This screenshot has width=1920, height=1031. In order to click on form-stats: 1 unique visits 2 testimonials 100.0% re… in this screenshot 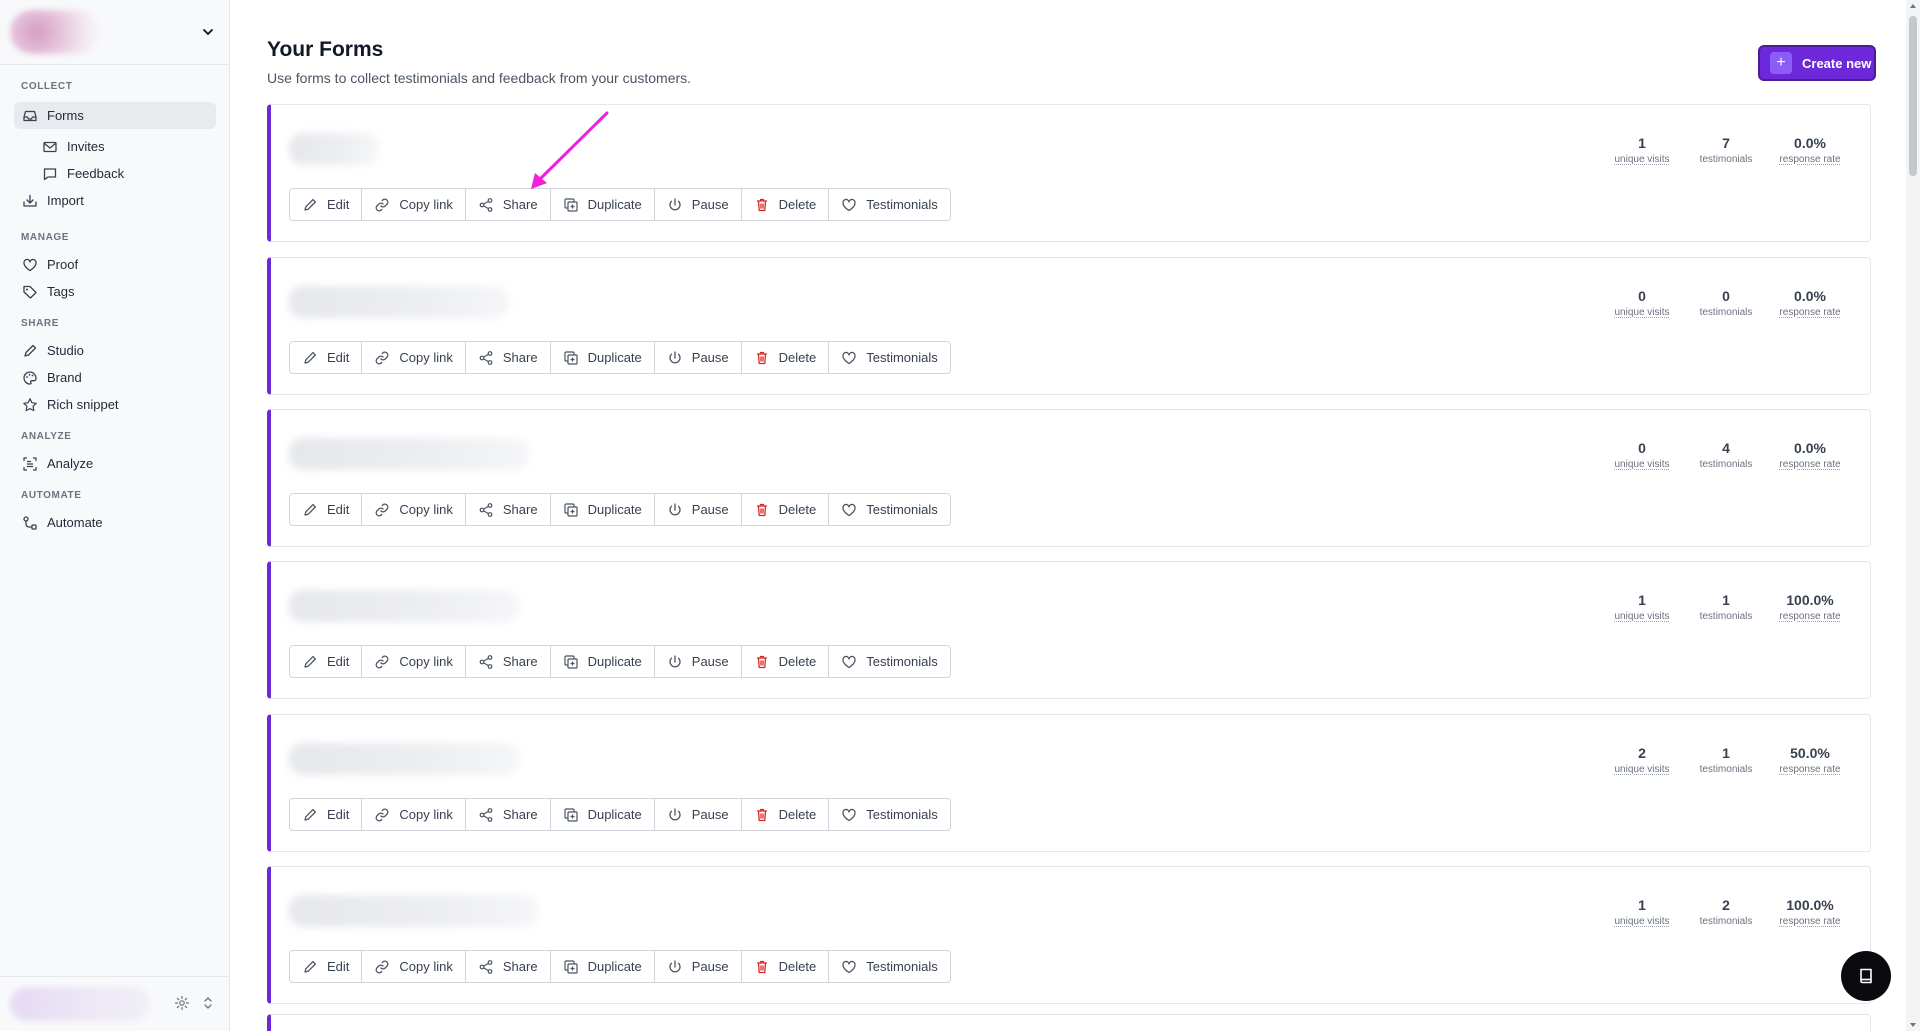, I will do `click(1726, 911)`.